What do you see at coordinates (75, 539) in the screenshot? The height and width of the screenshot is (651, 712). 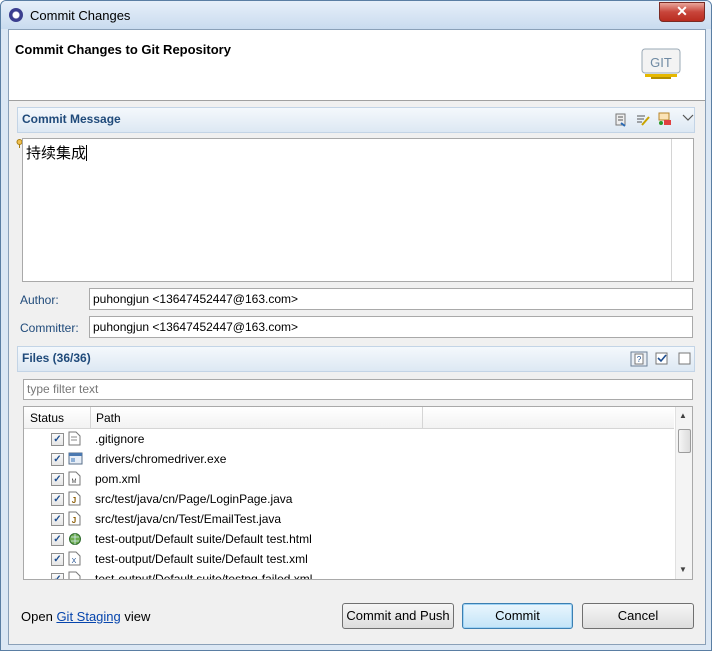 I see `html-file-icon` at bounding box center [75, 539].